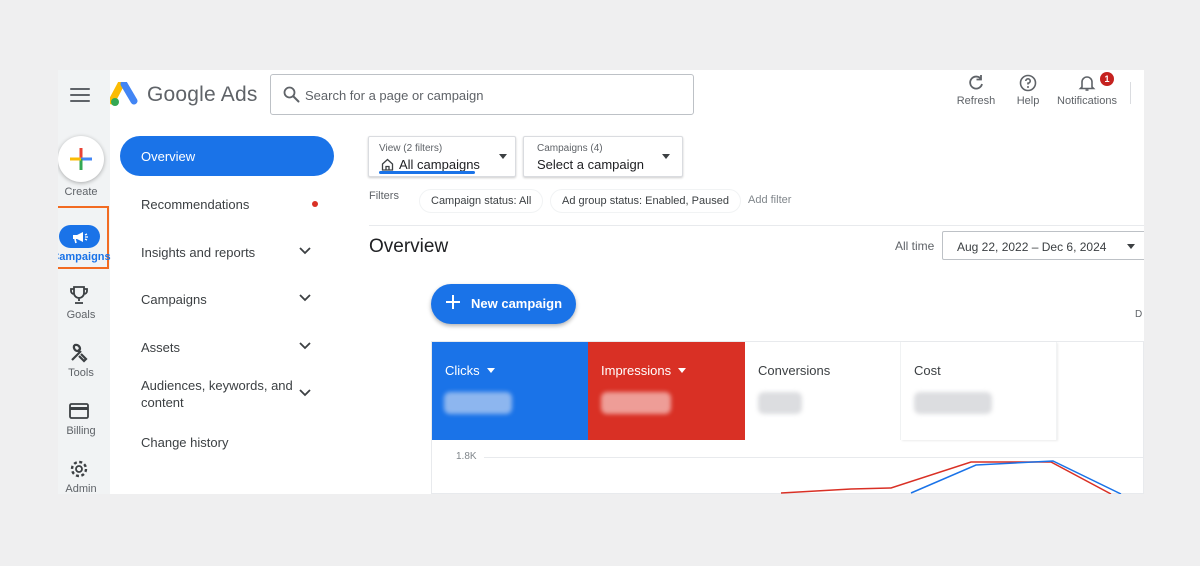 The height and width of the screenshot is (566, 1200). I want to click on billing-label: Billing, so click(81, 431).